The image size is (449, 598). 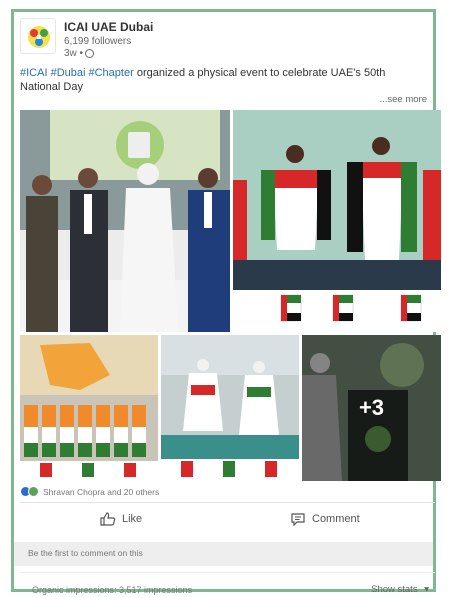 I want to click on like-label: Like, so click(x=132, y=519).